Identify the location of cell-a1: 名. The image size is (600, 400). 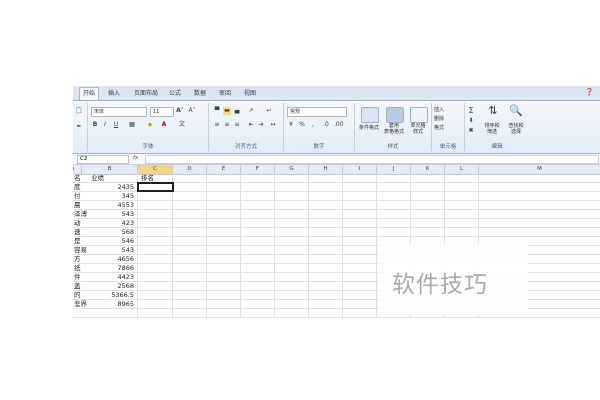
(77, 178).